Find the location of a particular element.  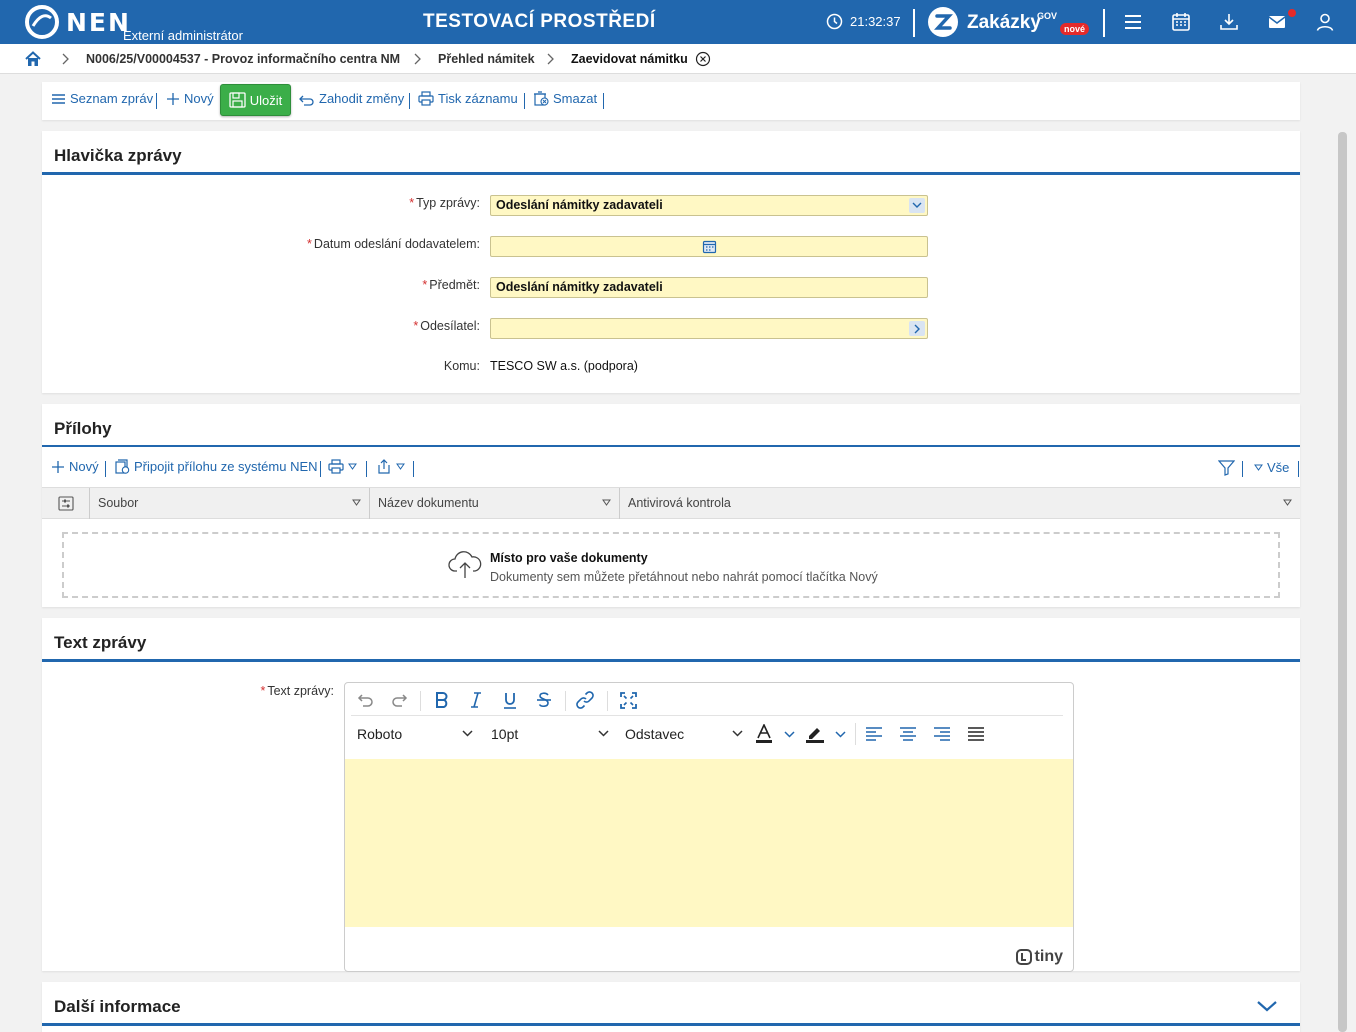

align-right-icon is located at coordinates (942, 734).